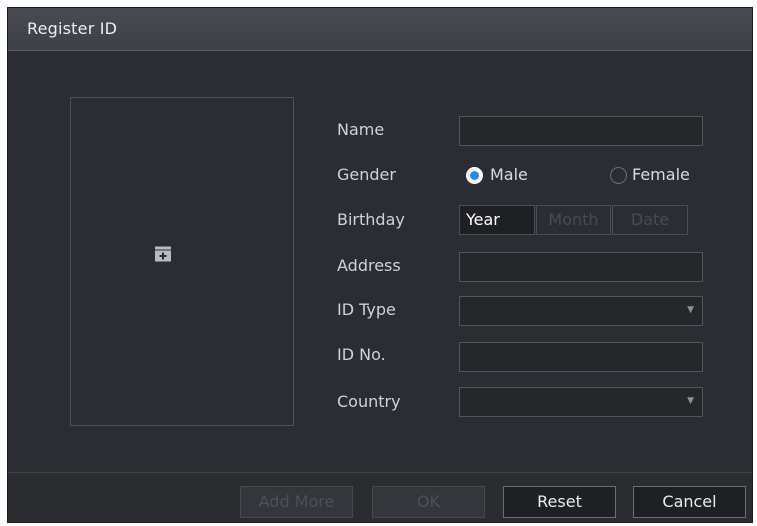 This screenshot has width=757, height=526. I want to click on birthday-date-field: Date, so click(650, 220).